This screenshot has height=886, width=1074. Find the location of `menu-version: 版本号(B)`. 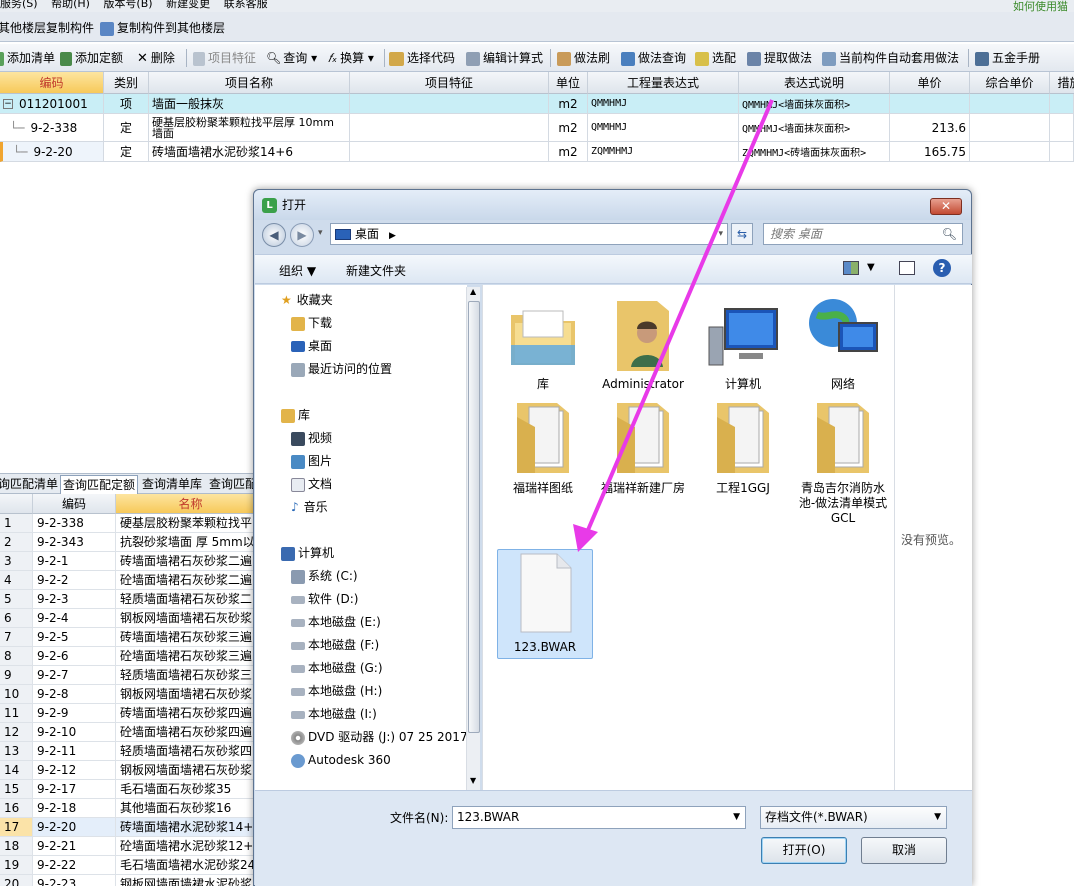

menu-version: 版本号(B) is located at coordinates (127, 5).